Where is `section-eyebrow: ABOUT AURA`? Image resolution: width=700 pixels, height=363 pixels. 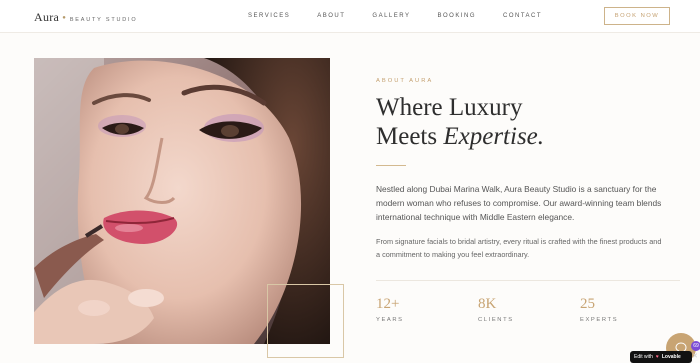
section-eyebrow: ABOUT AURA is located at coordinates (405, 81).